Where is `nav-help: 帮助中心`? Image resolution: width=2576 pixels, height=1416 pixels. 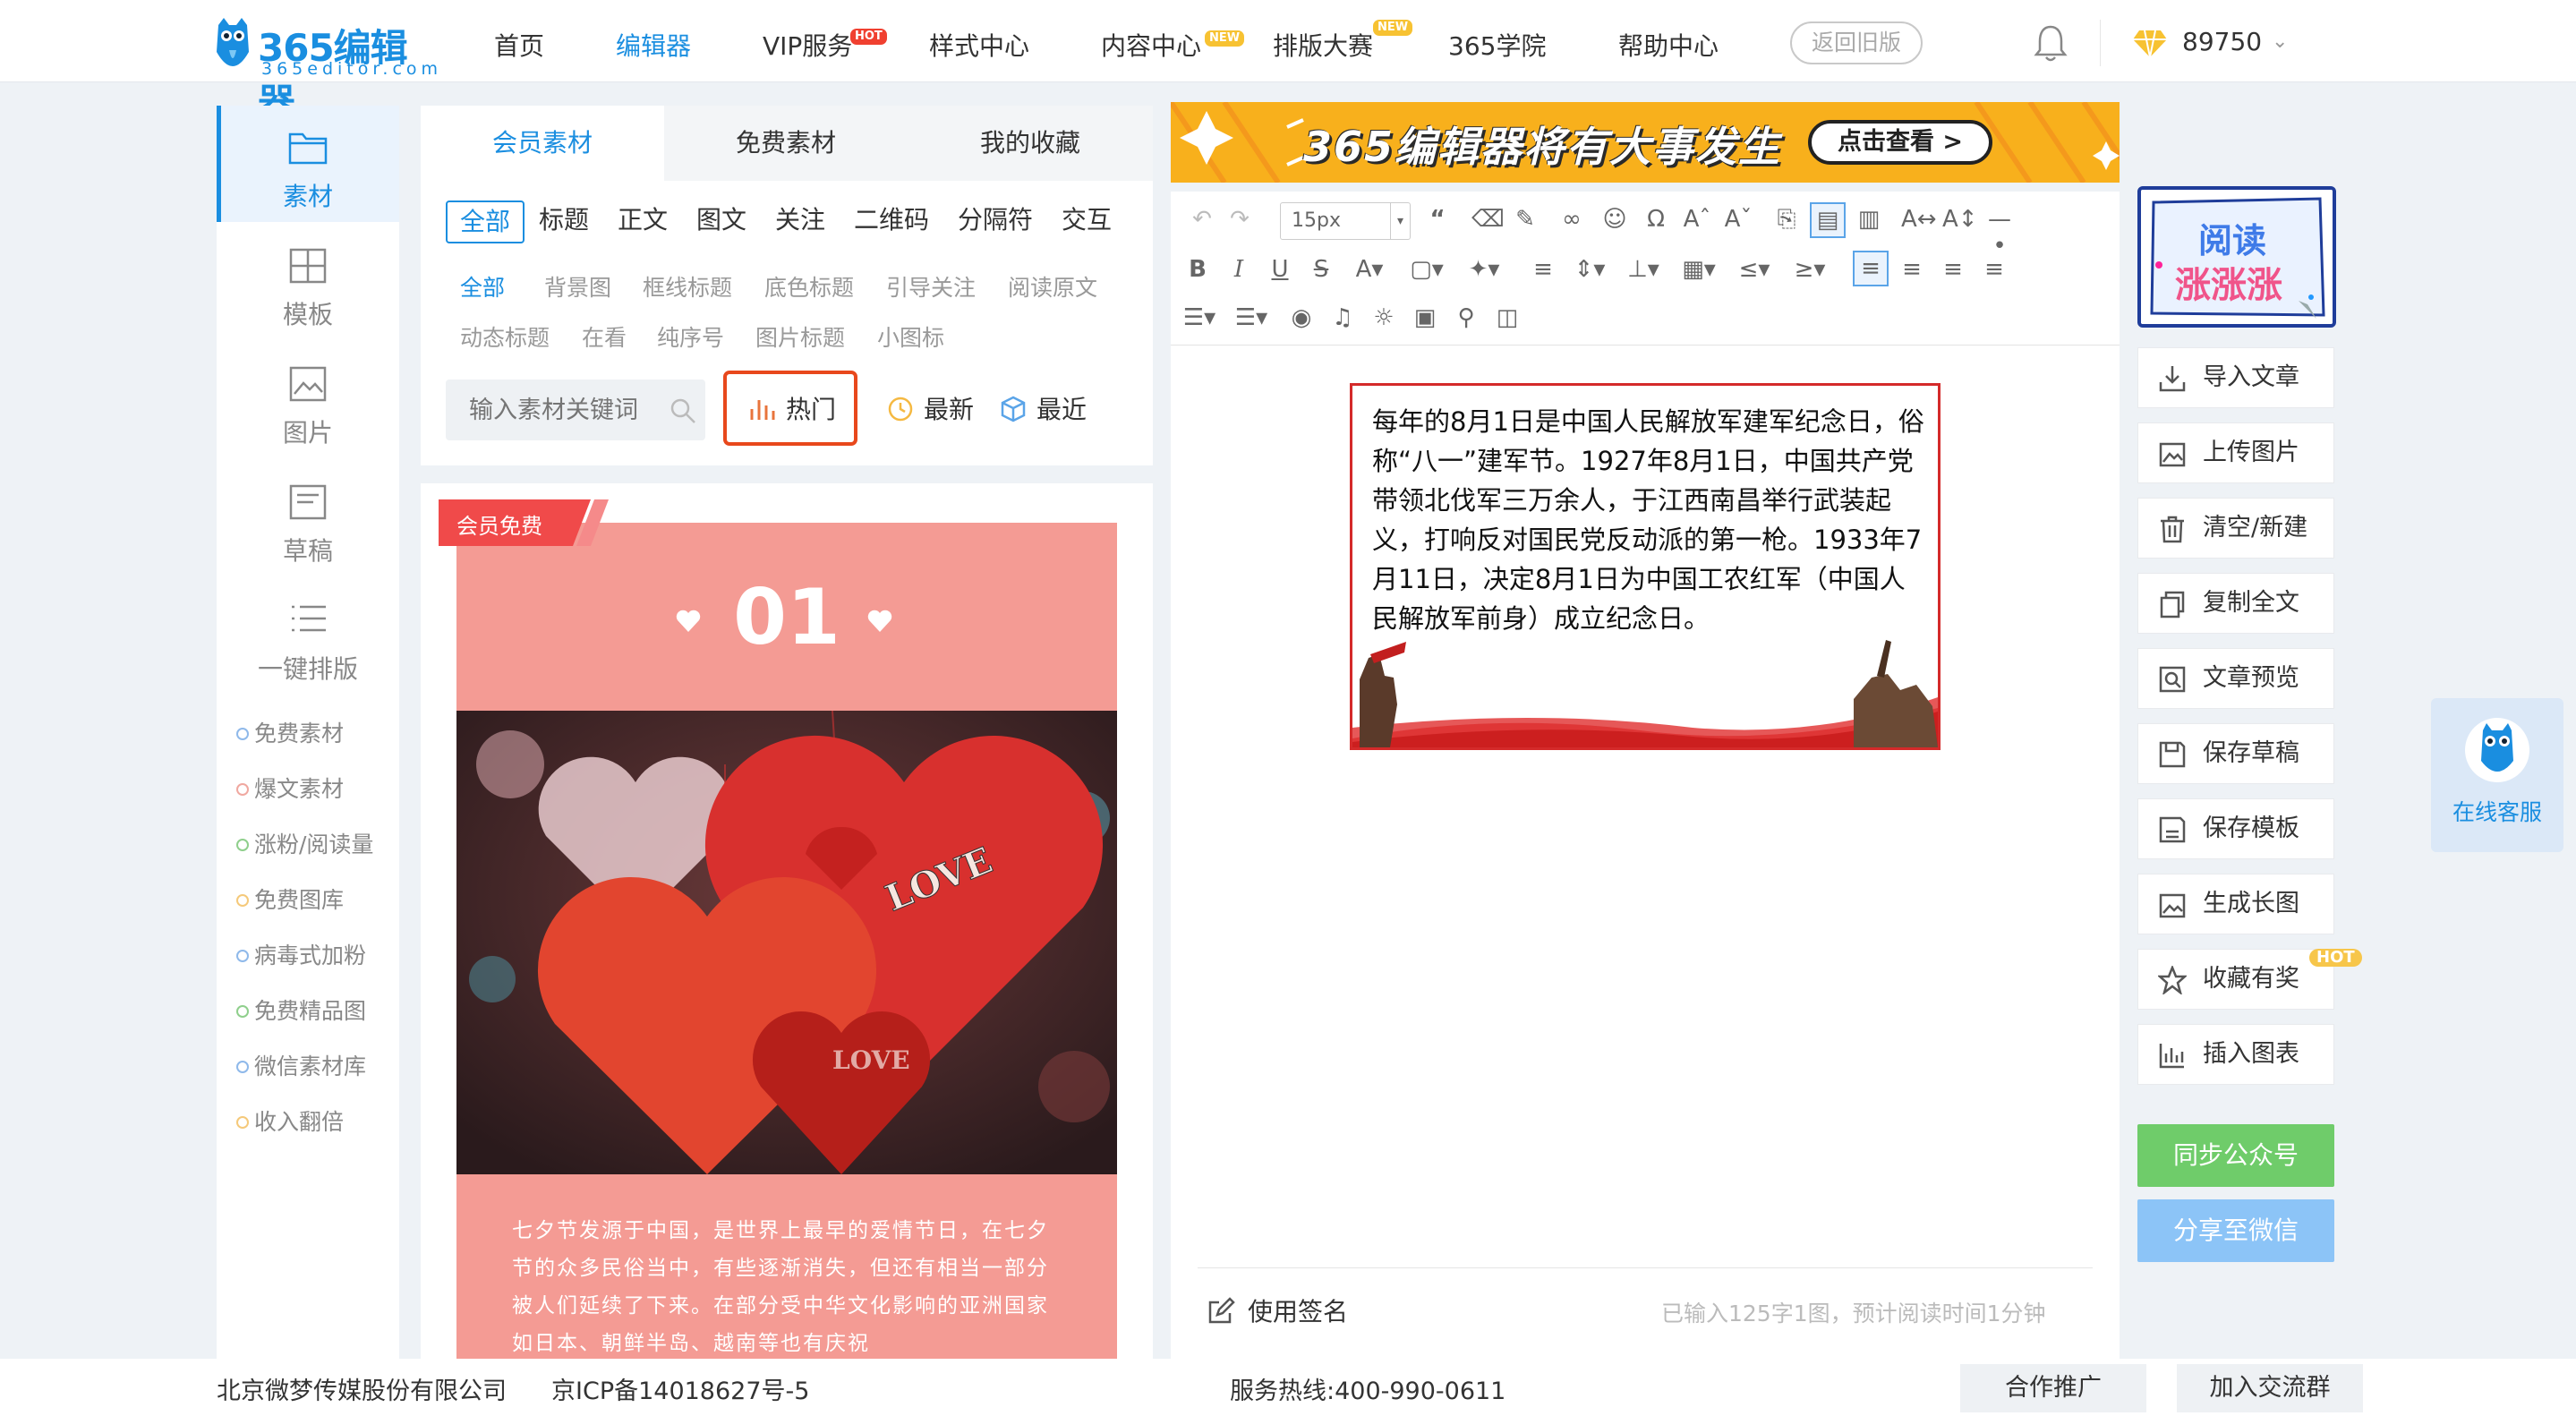
nav-help: 帮助中心 is located at coordinates (1668, 45).